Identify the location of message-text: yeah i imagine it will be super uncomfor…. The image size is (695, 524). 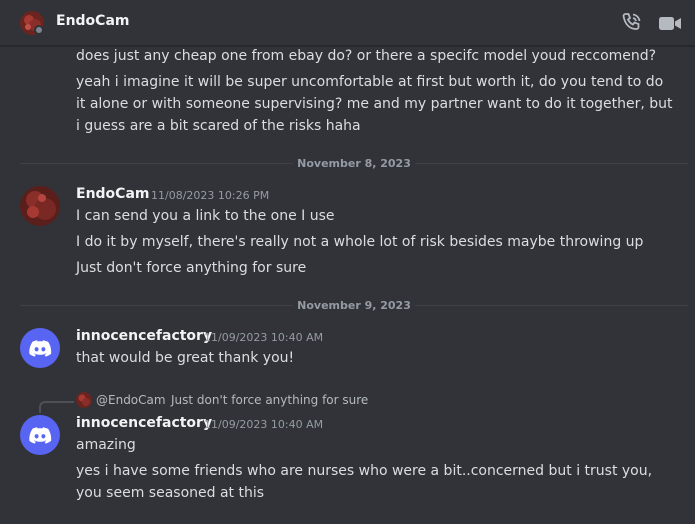
(370, 82).